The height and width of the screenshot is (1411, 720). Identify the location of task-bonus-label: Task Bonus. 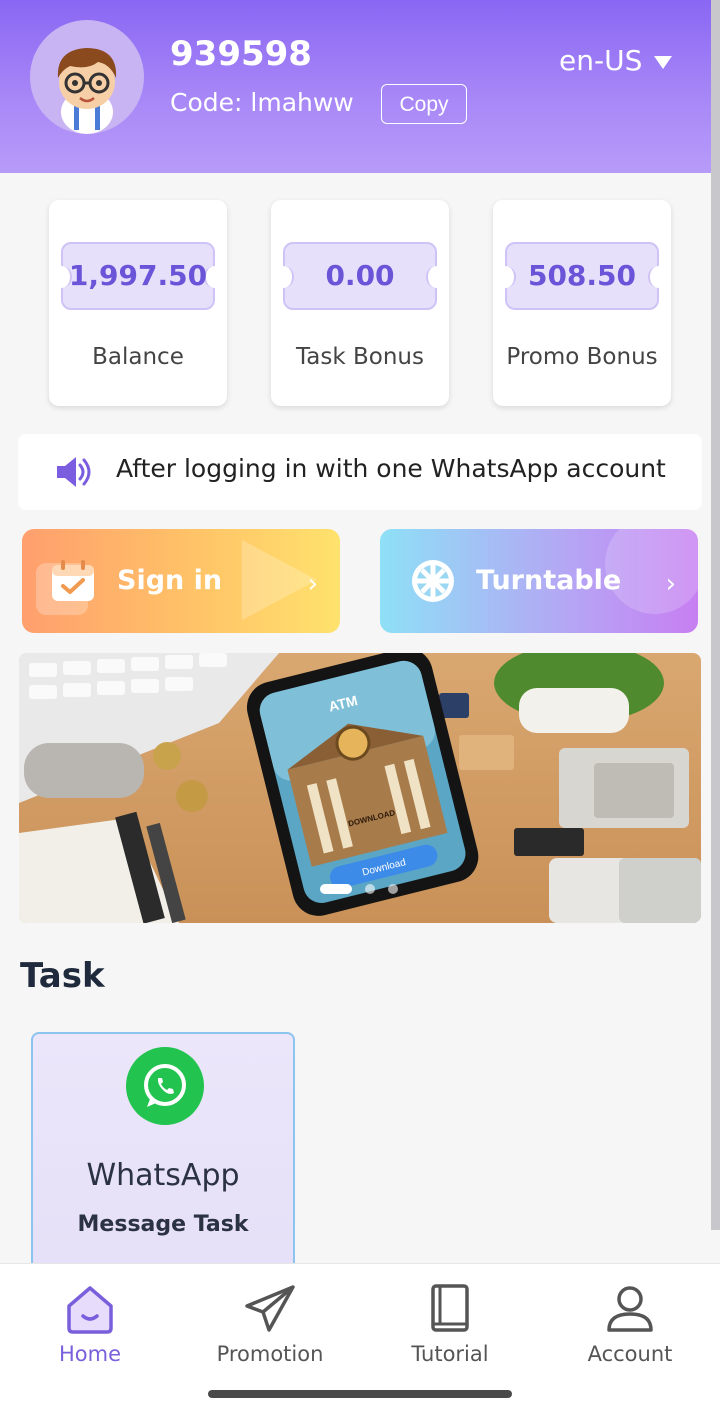
(360, 357).